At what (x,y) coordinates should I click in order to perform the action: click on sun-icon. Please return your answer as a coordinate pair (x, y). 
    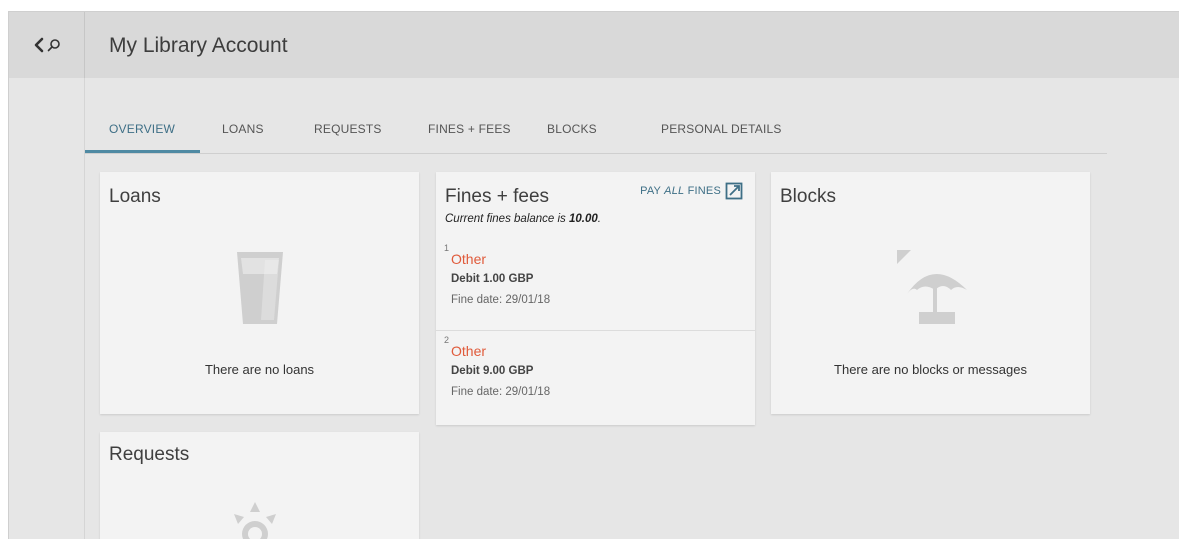
    Looking at the image, I should click on (255, 520).